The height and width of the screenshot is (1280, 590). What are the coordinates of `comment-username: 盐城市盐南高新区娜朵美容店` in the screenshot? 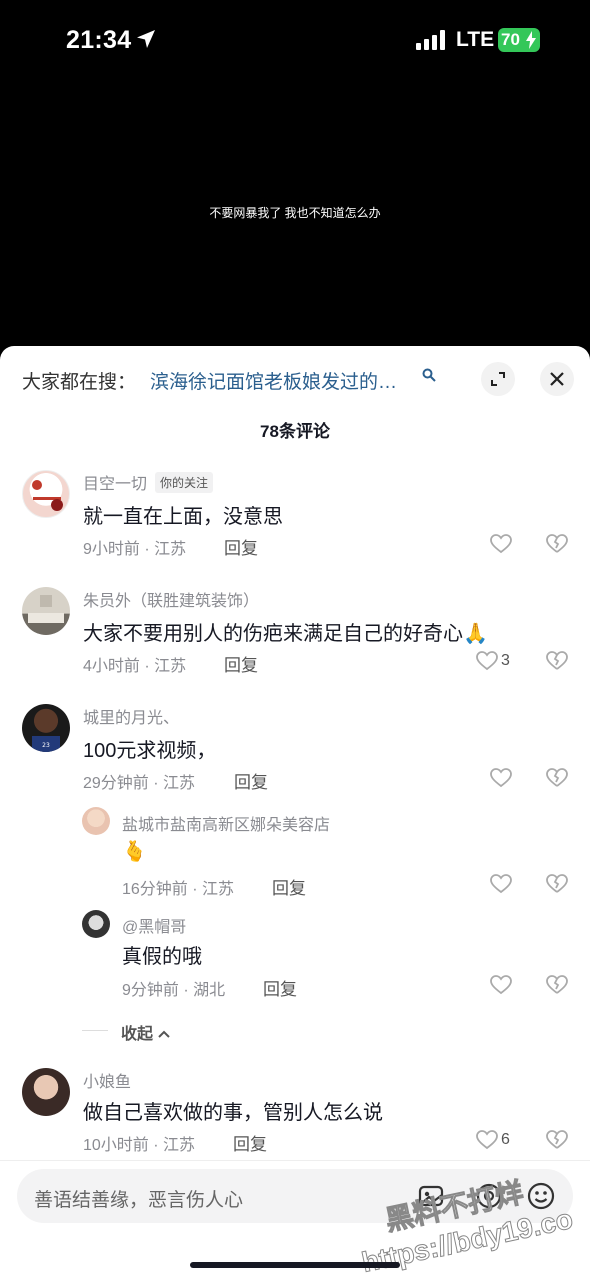 It's located at (226, 823).